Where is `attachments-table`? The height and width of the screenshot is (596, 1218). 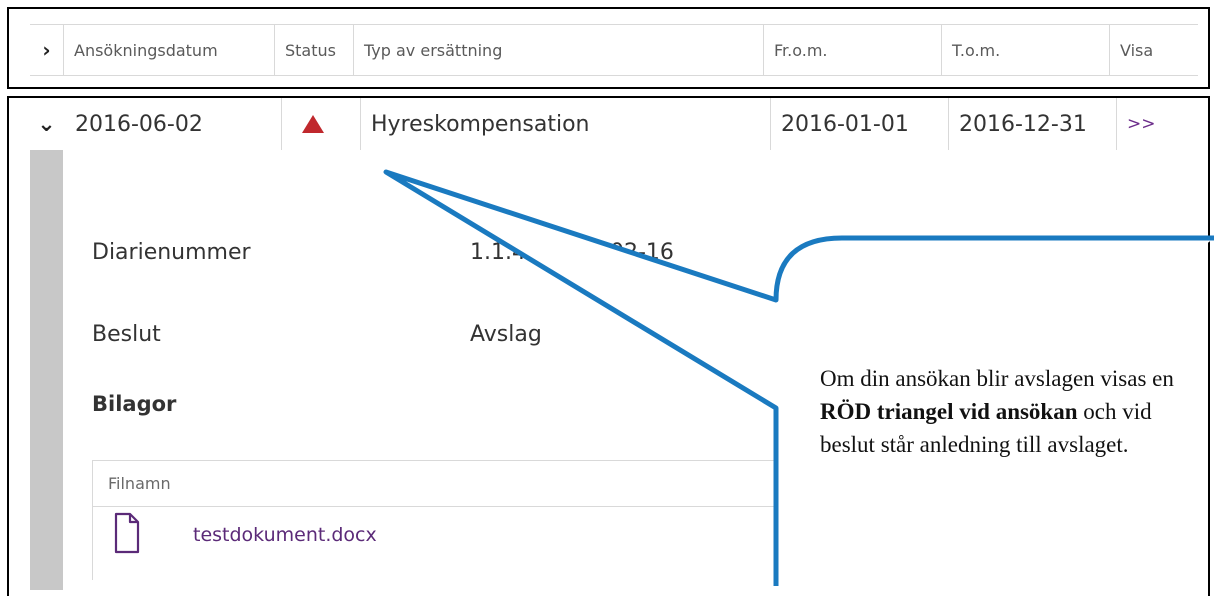
attachments-table is located at coordinates (437, 520).